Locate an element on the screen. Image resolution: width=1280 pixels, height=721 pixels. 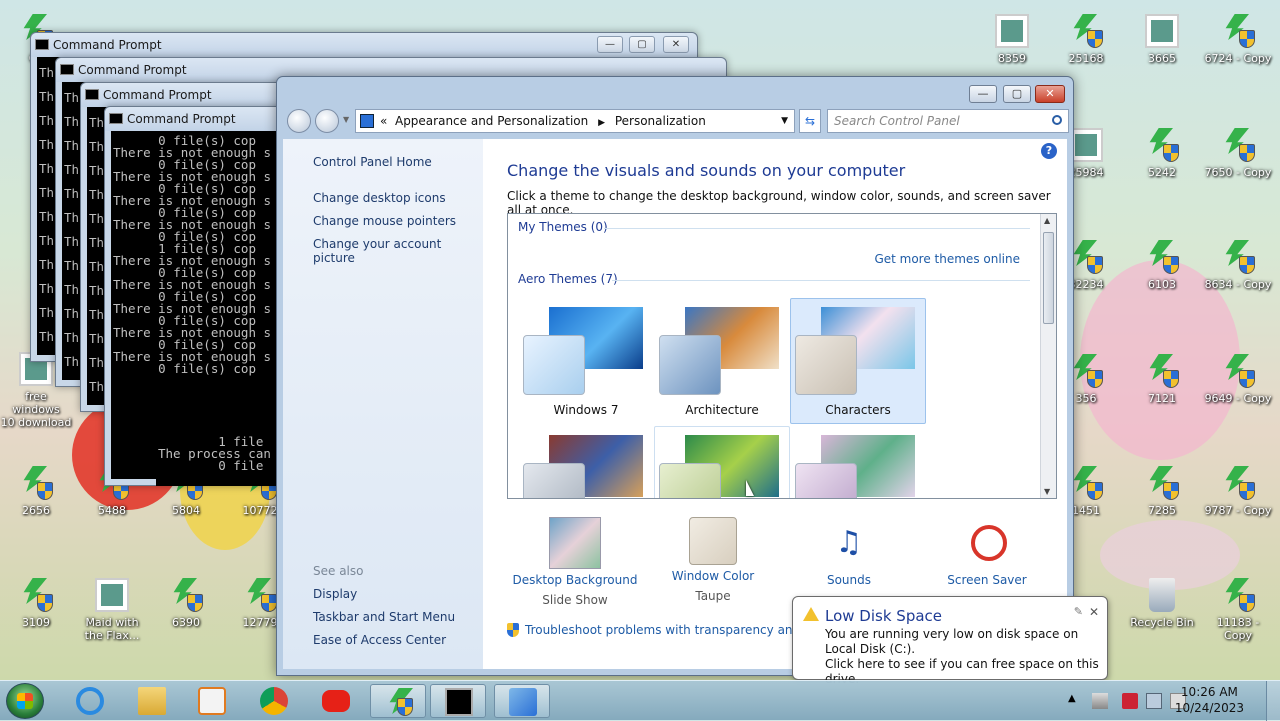
theme-architecture: Architecture is located at coordinates (722, 361).